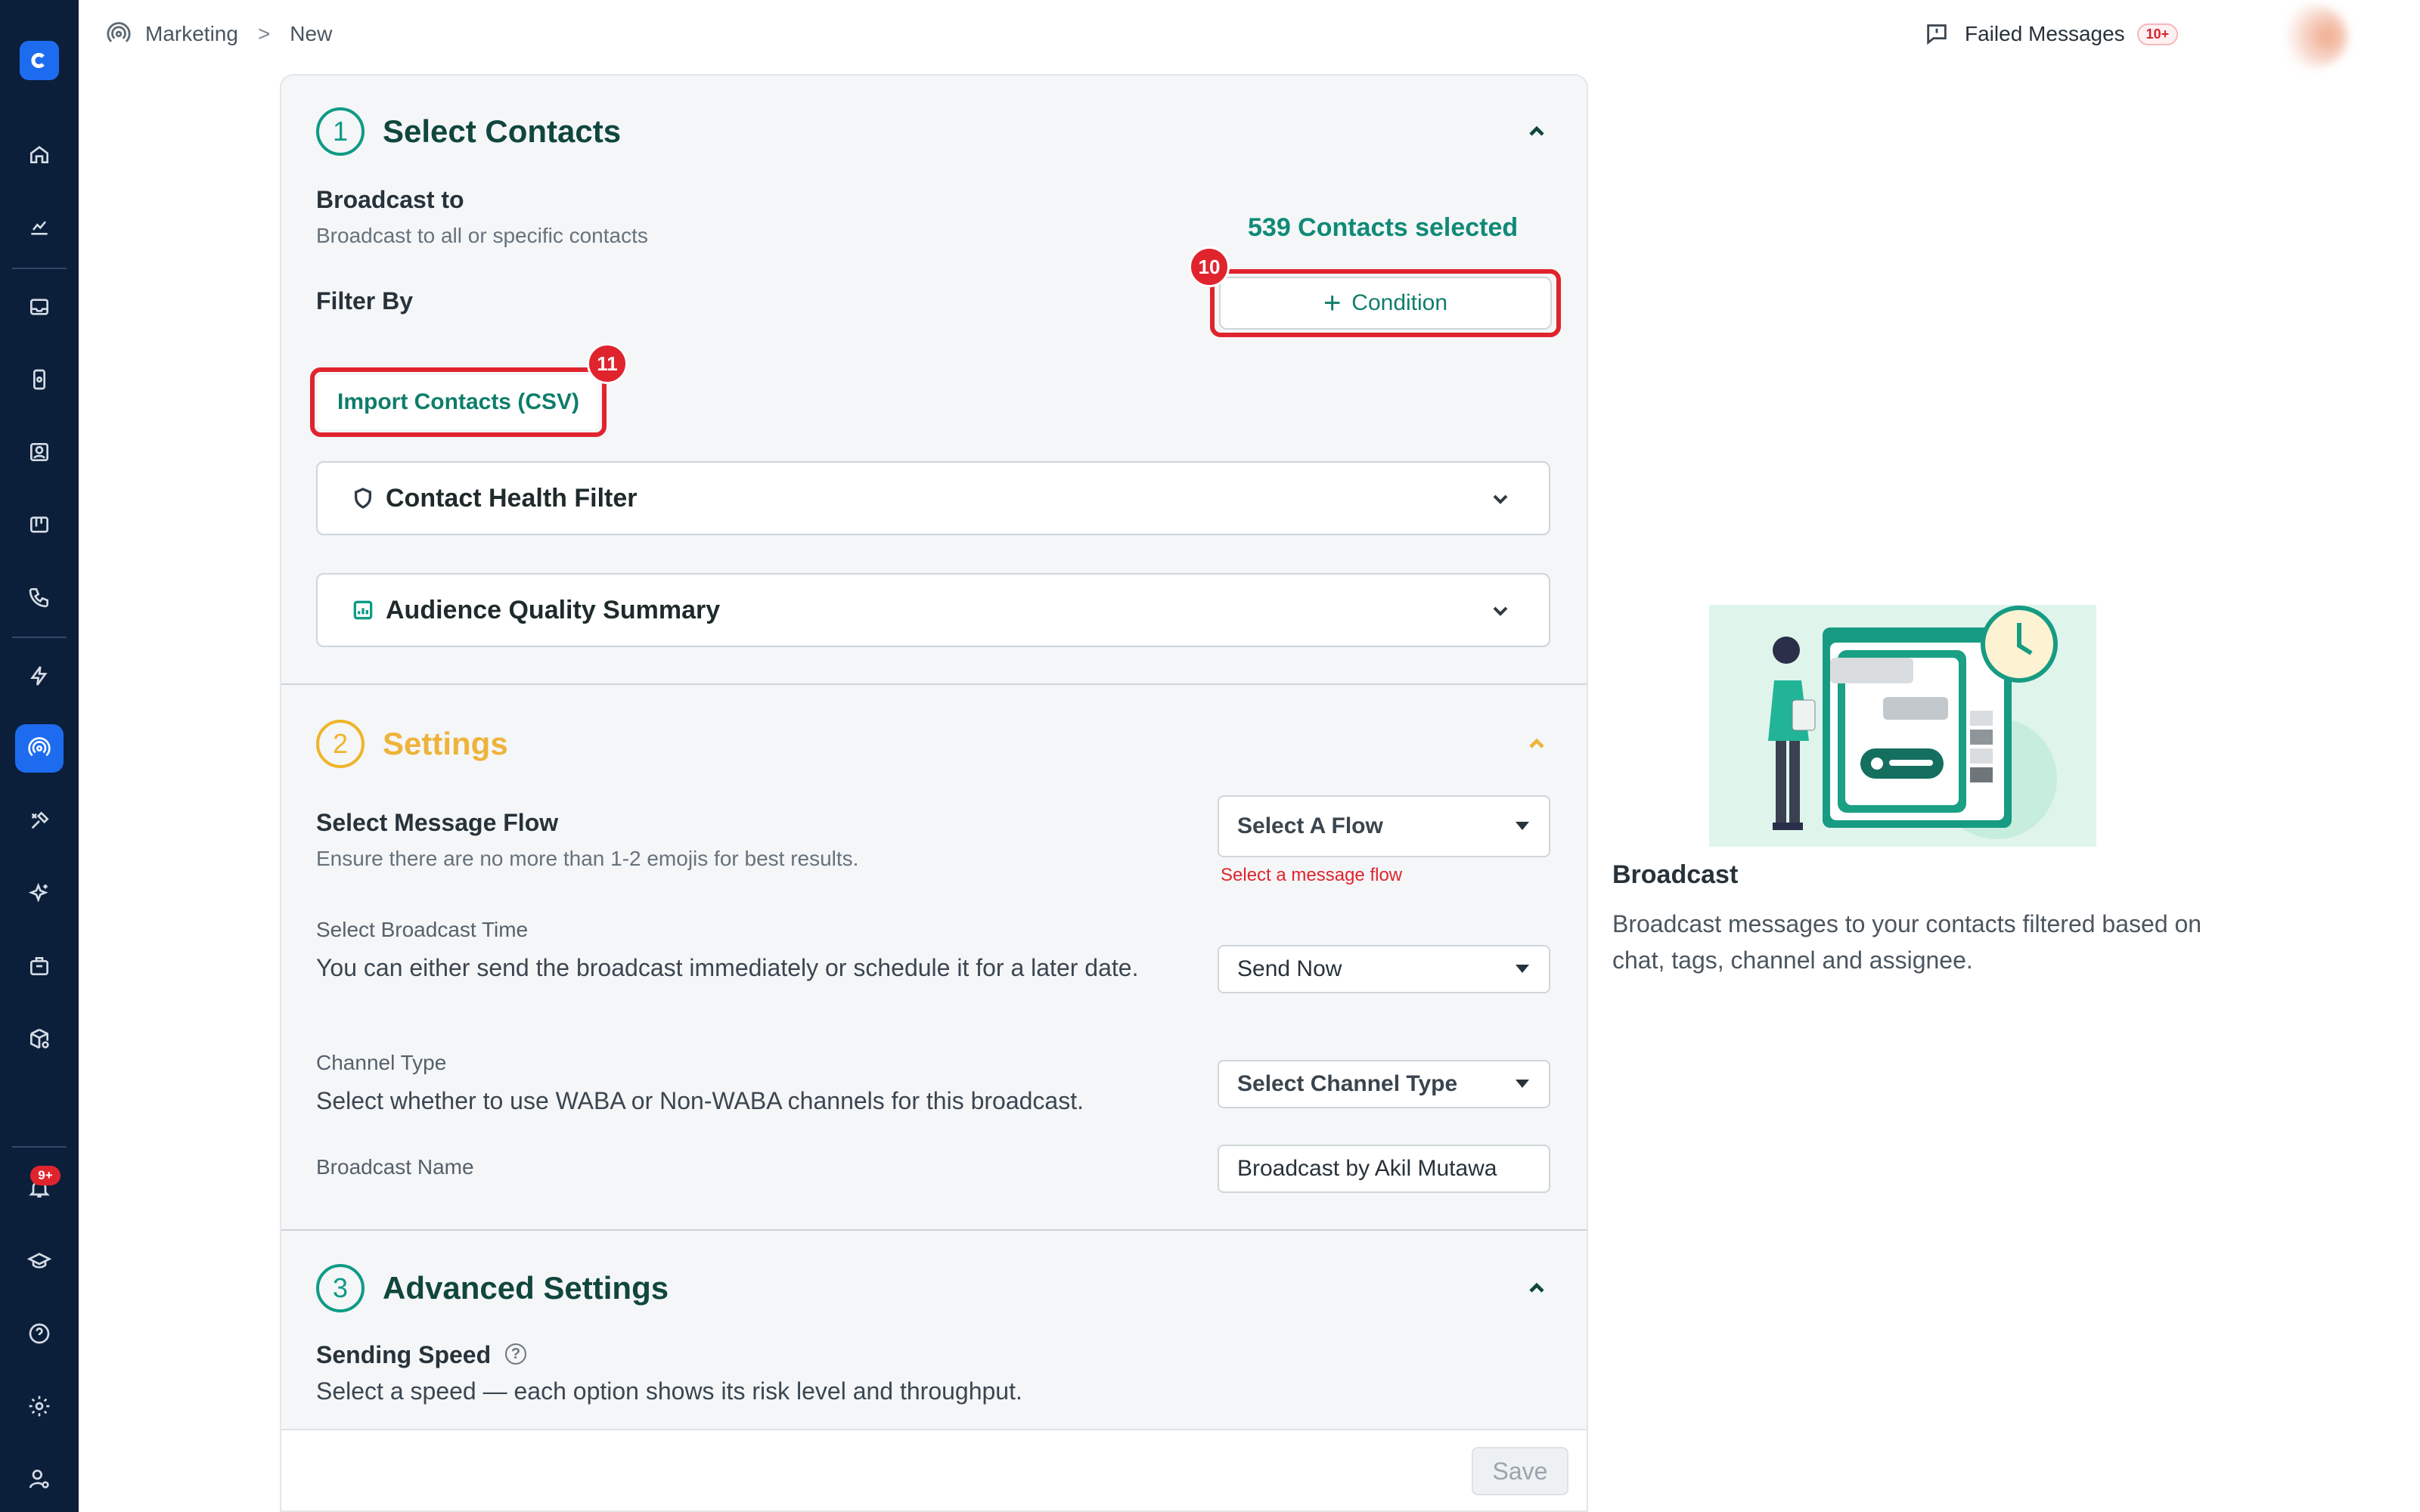 This screenshot has width=2420, height=1512. I want to click on broadcast-name-input: Broadcast by Akil Mutawa, so click(1384, 1169).